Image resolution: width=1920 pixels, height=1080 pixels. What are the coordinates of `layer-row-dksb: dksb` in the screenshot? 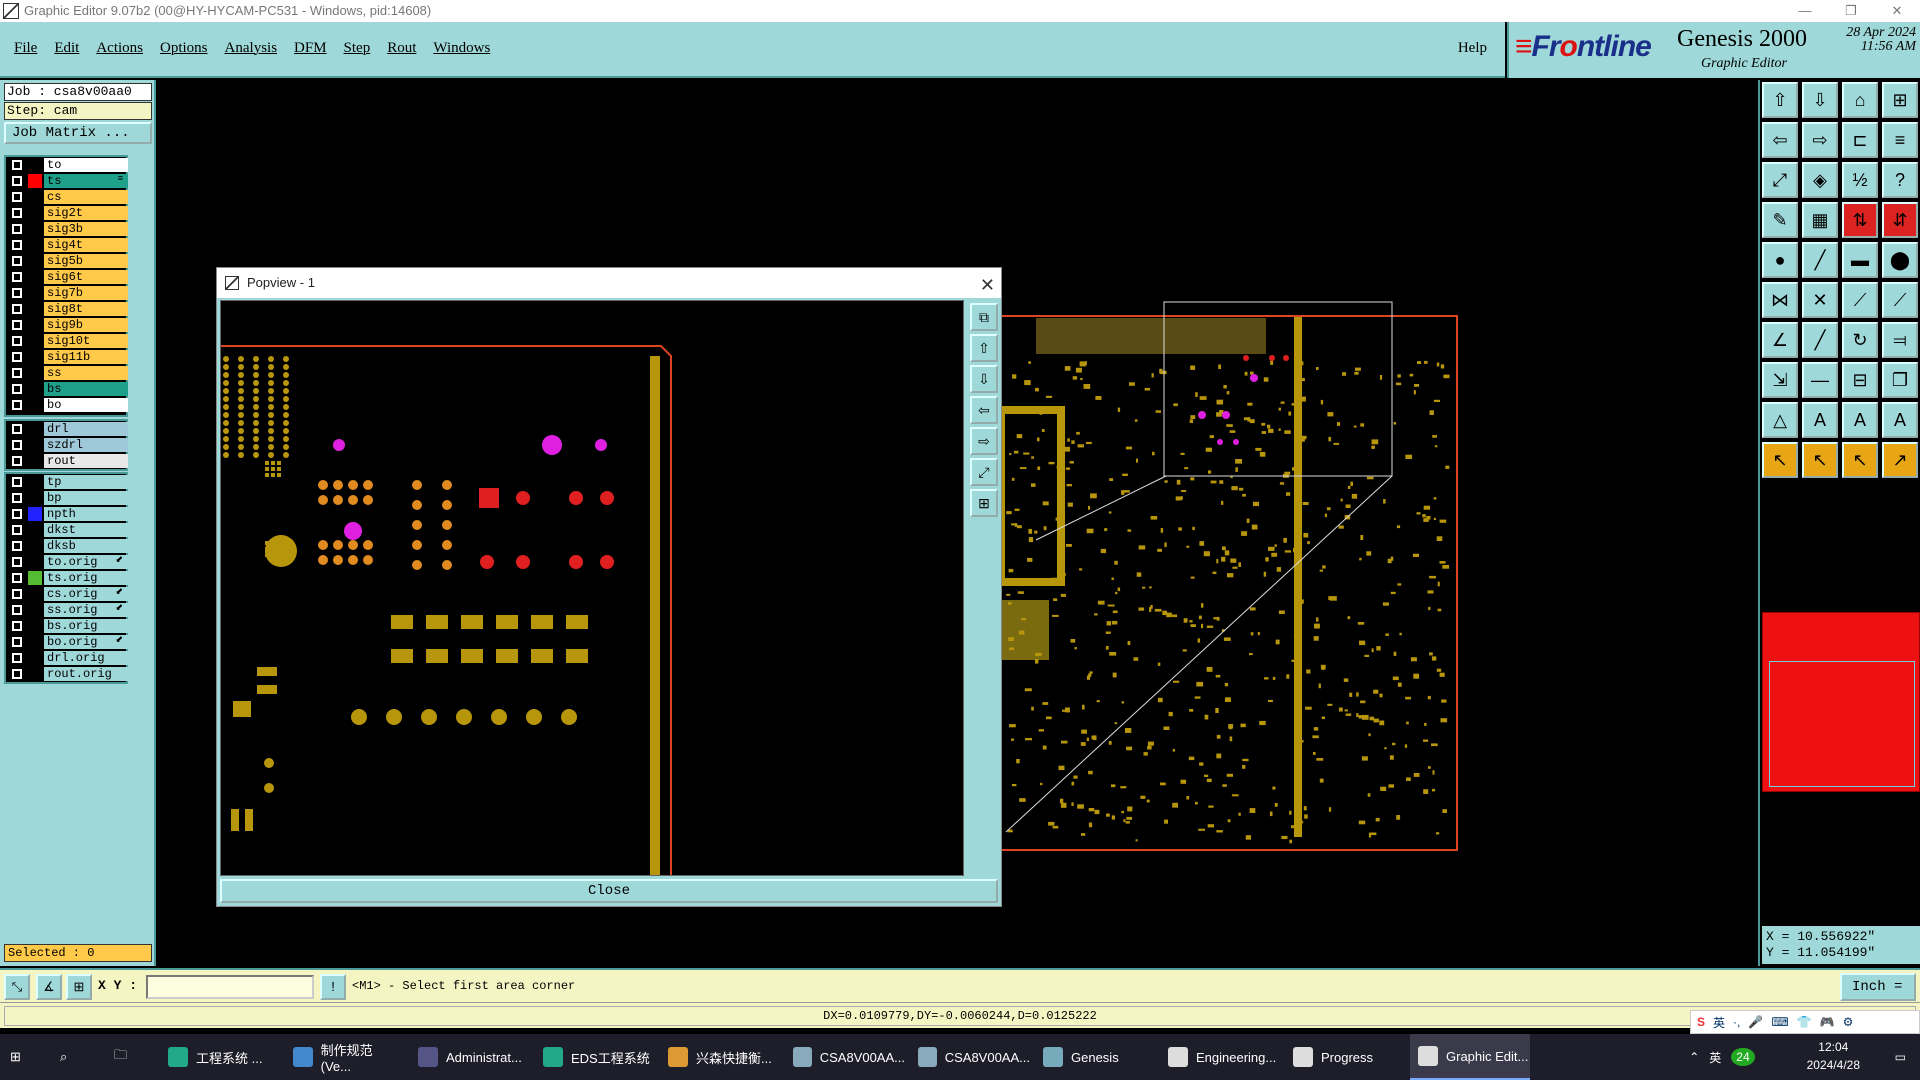 It's located at (67, 546).